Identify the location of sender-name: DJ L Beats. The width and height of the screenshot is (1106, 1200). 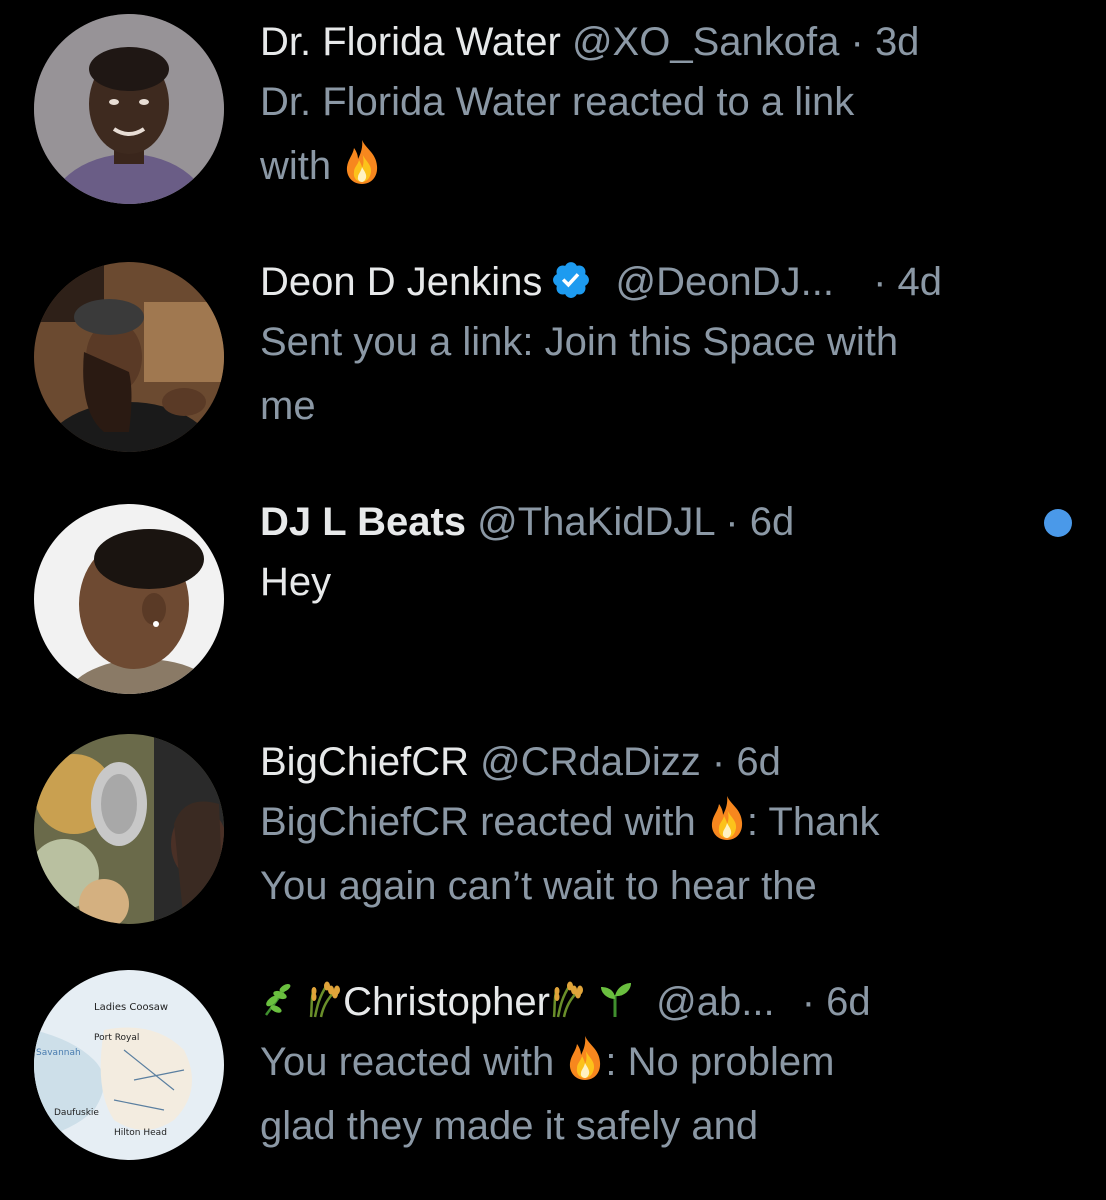
(363, 522).